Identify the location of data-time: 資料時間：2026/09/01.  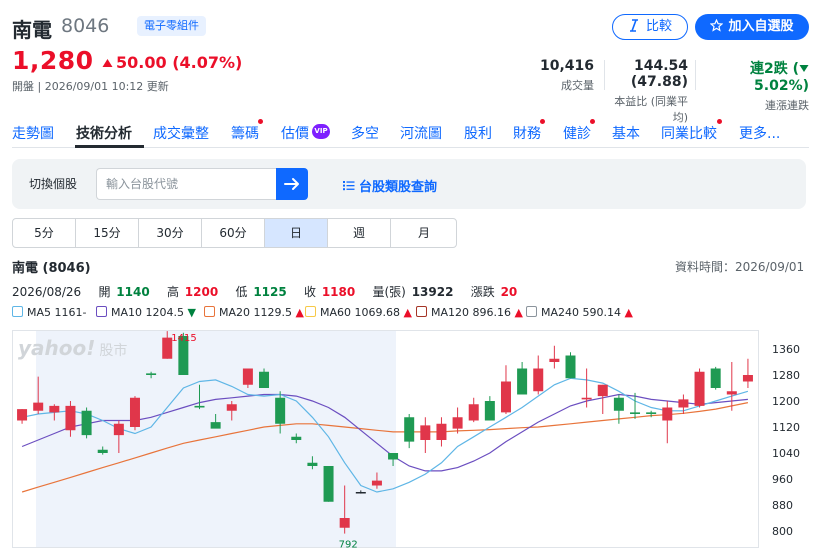
(740, 267).